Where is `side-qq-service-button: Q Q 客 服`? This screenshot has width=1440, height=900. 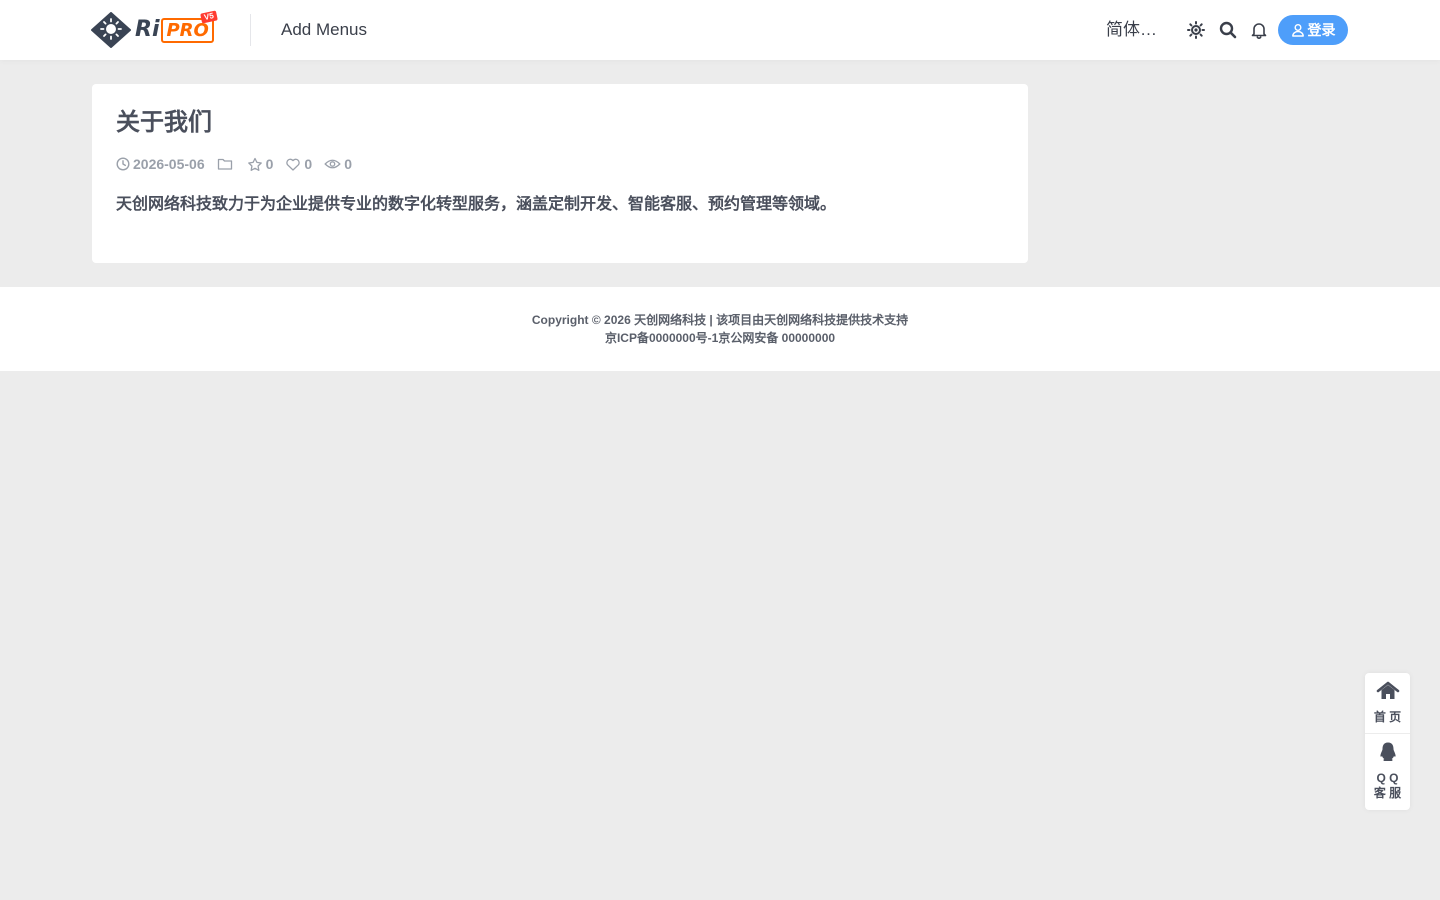 side-qq-service-button: Q Q 客 服 is located at coordinates (1387, 771).